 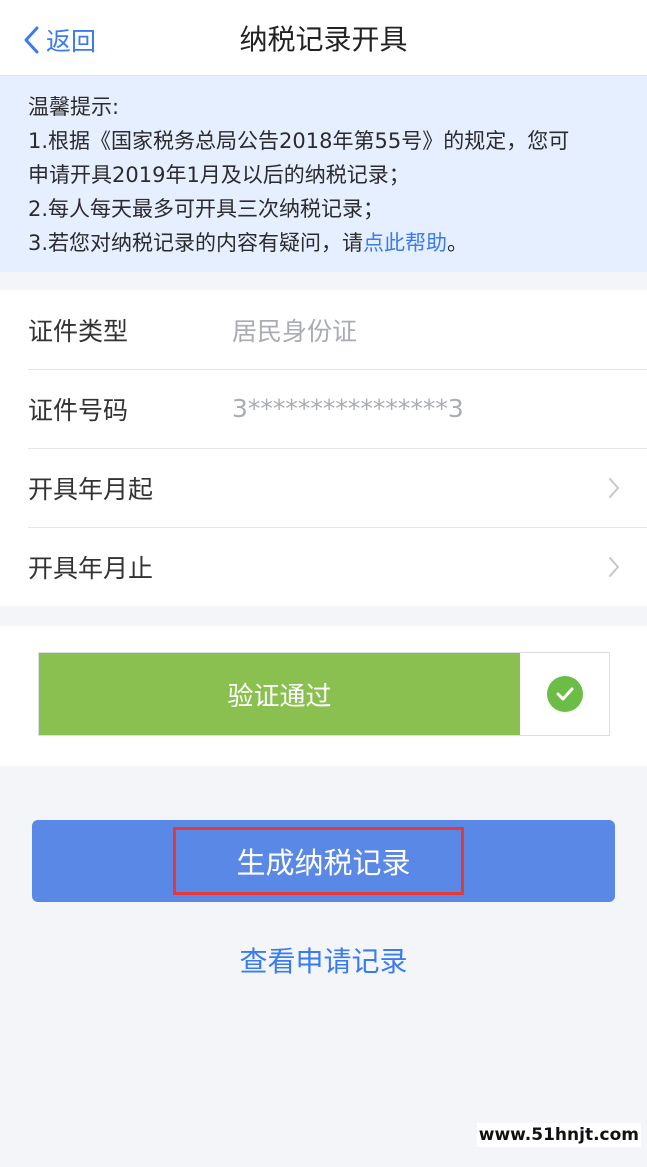 I want to click on notice-line-4: 3.若您对纳税记录的内容有疑问，请点此帮助。, so click(x=323, y=243).